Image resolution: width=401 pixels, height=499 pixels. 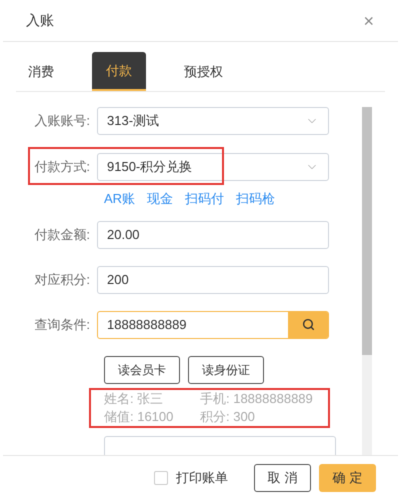 I want to click on cancel-button: 取 消, so click(x=282, y=478).